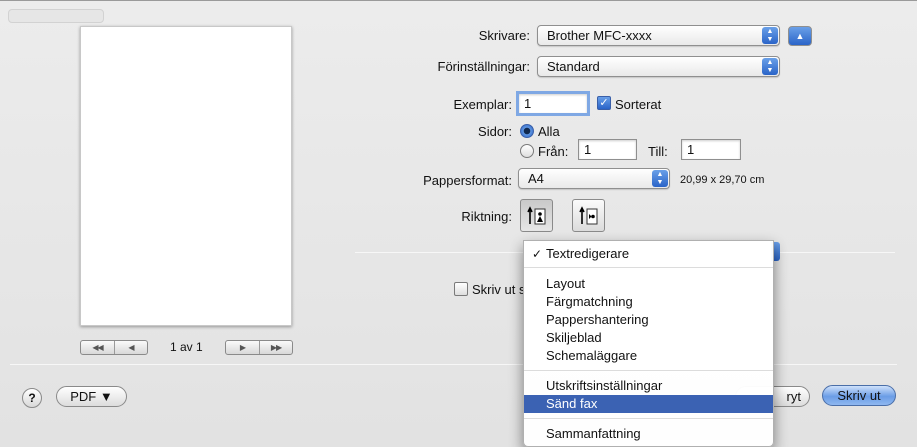 This screenshot has height=447, width=917. I want to click on landscape-orientation-icon, so click(587, 214).